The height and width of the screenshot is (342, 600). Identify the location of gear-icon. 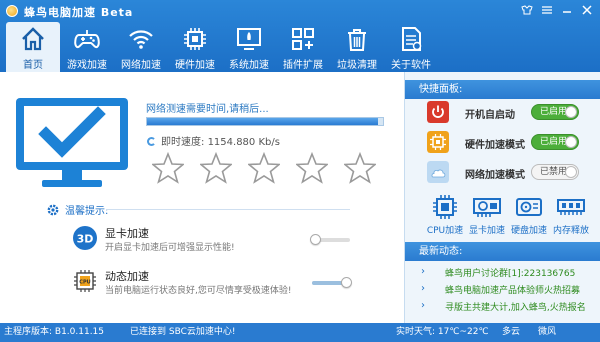
(53, 209).